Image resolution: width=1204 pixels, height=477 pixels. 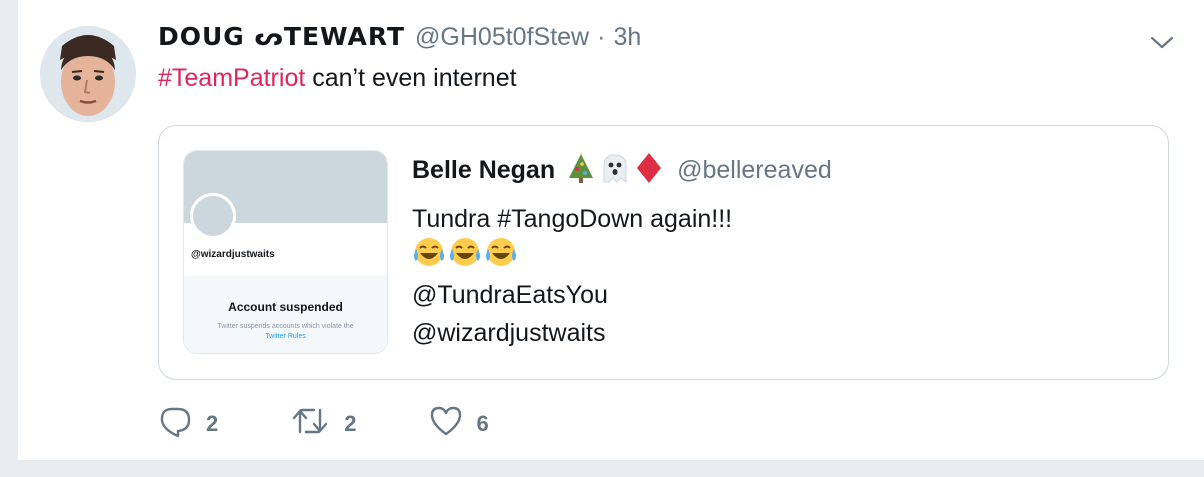 I want to click on author-display-name: DOUG ᔕTEWART, so click(x=281, y=36).